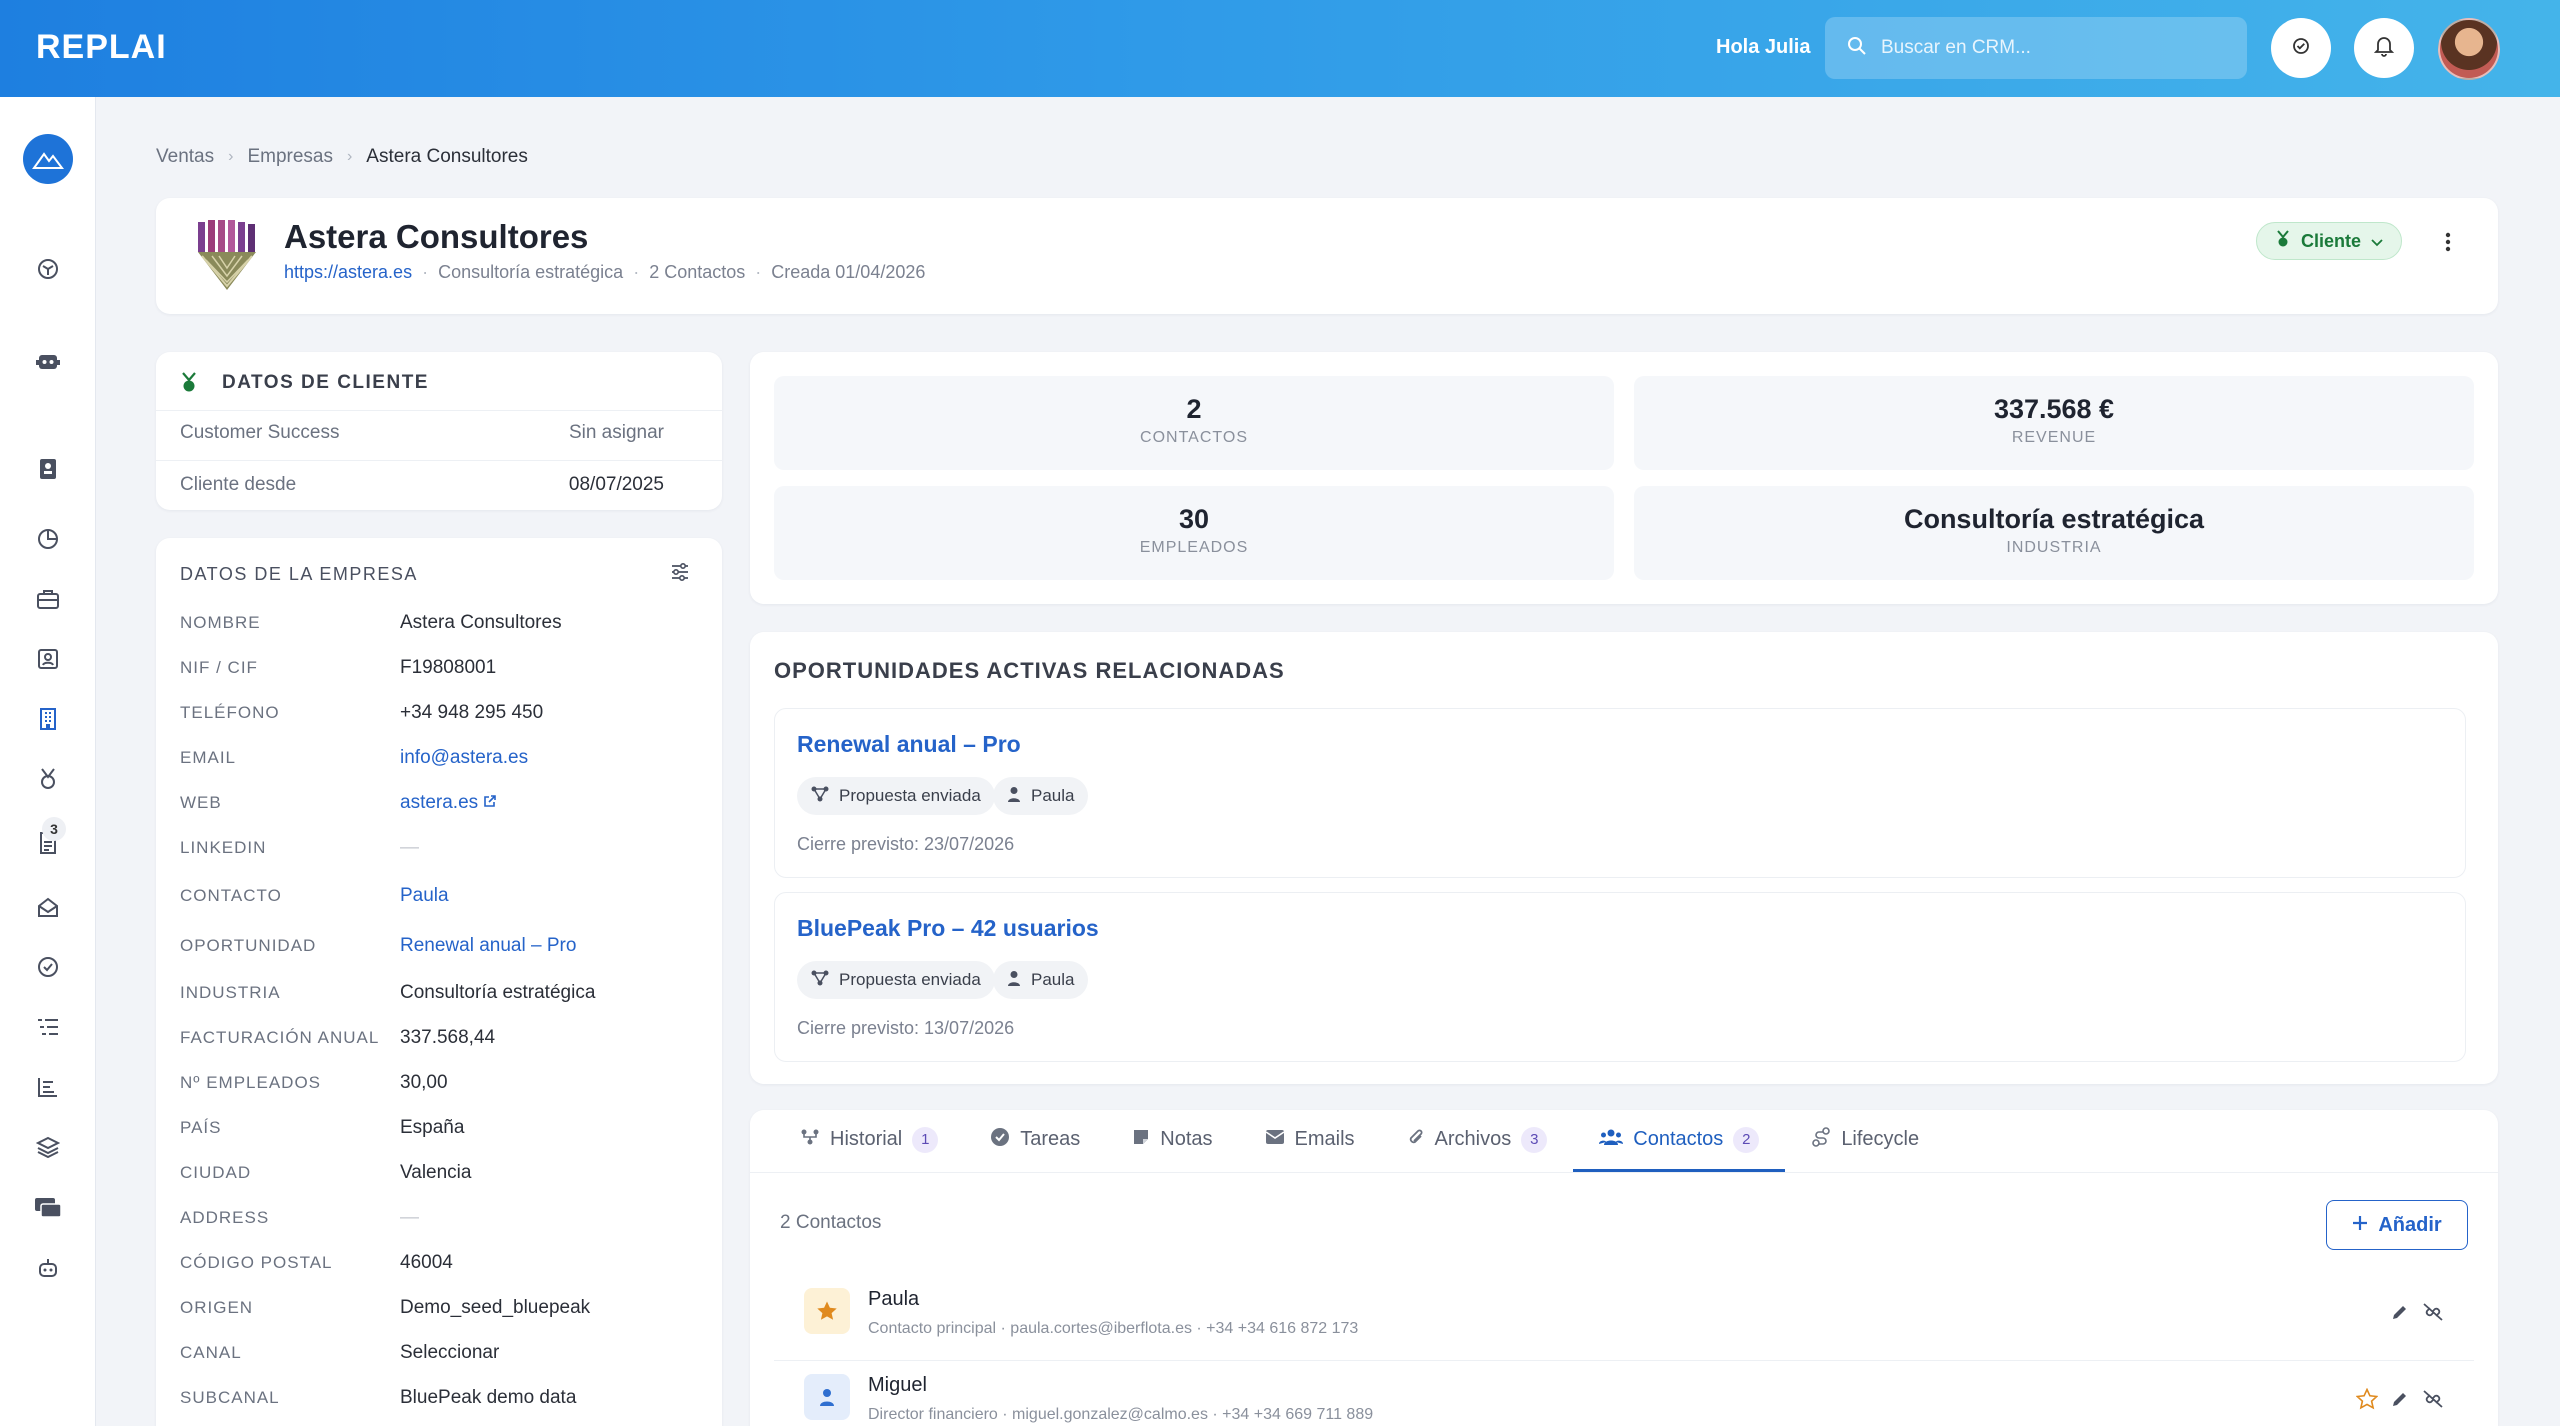 This screenshot has height=1426, width=2560. What do you see at coordinates (810, 1140) in the screenshot?
I see `history-icon` at bounding box center [810, 1140].